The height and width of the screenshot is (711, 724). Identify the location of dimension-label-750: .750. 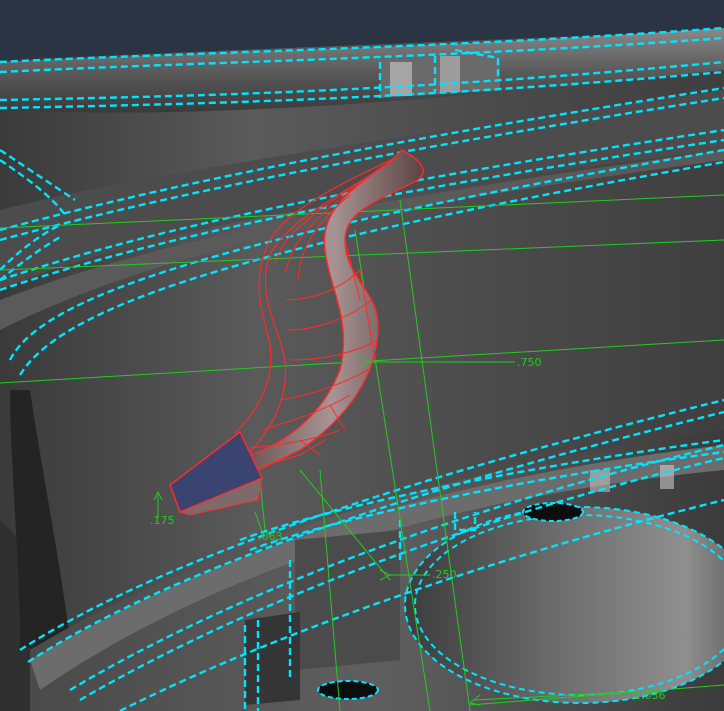
(529, 362).